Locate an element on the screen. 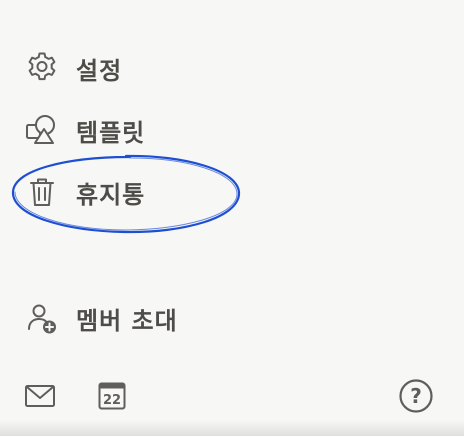  trash-icon is located at coordinates (42, 192).